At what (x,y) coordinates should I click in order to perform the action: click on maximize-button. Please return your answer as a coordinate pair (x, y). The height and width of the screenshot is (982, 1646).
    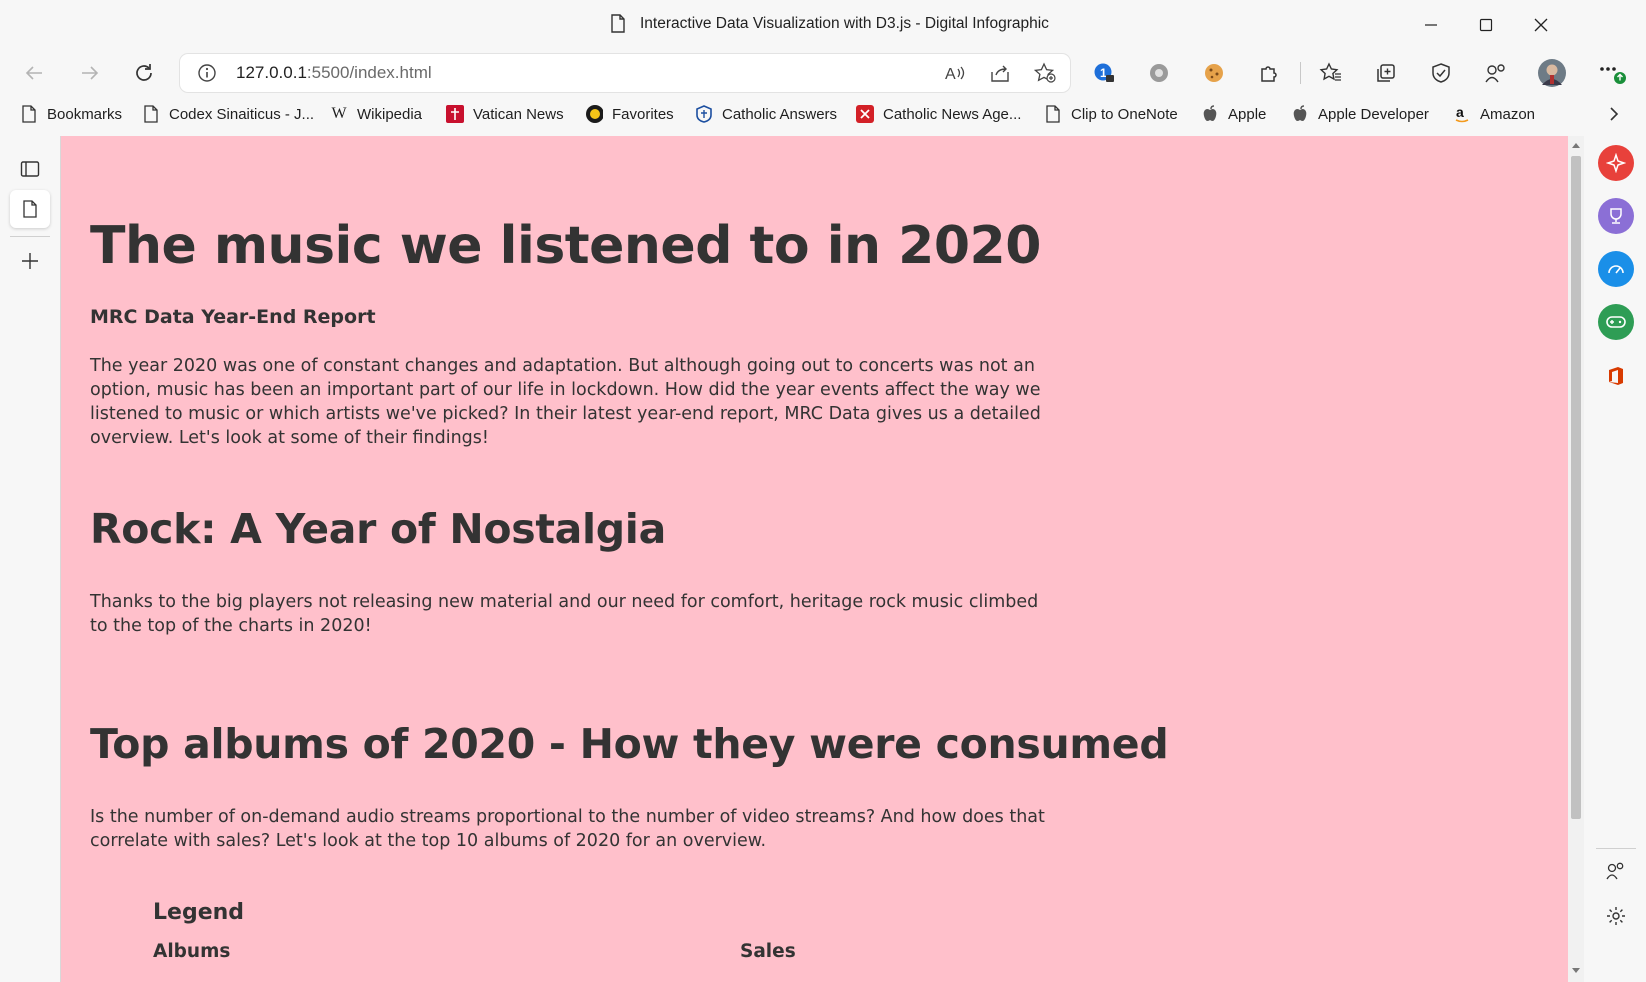
    Looking at the image, I should click on (1486, 25).